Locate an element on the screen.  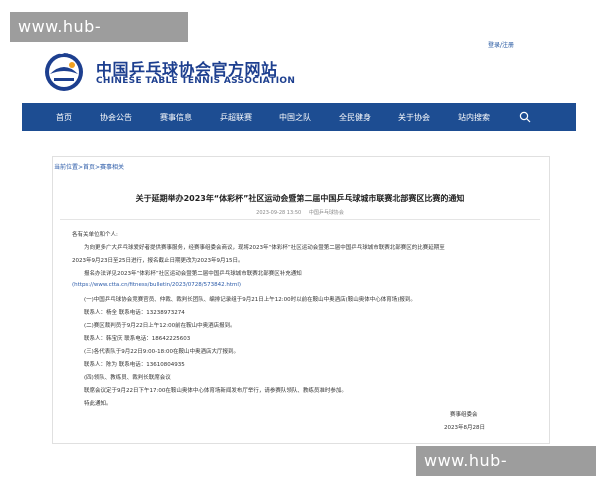
search-icon is located at coordinates (525, 117).